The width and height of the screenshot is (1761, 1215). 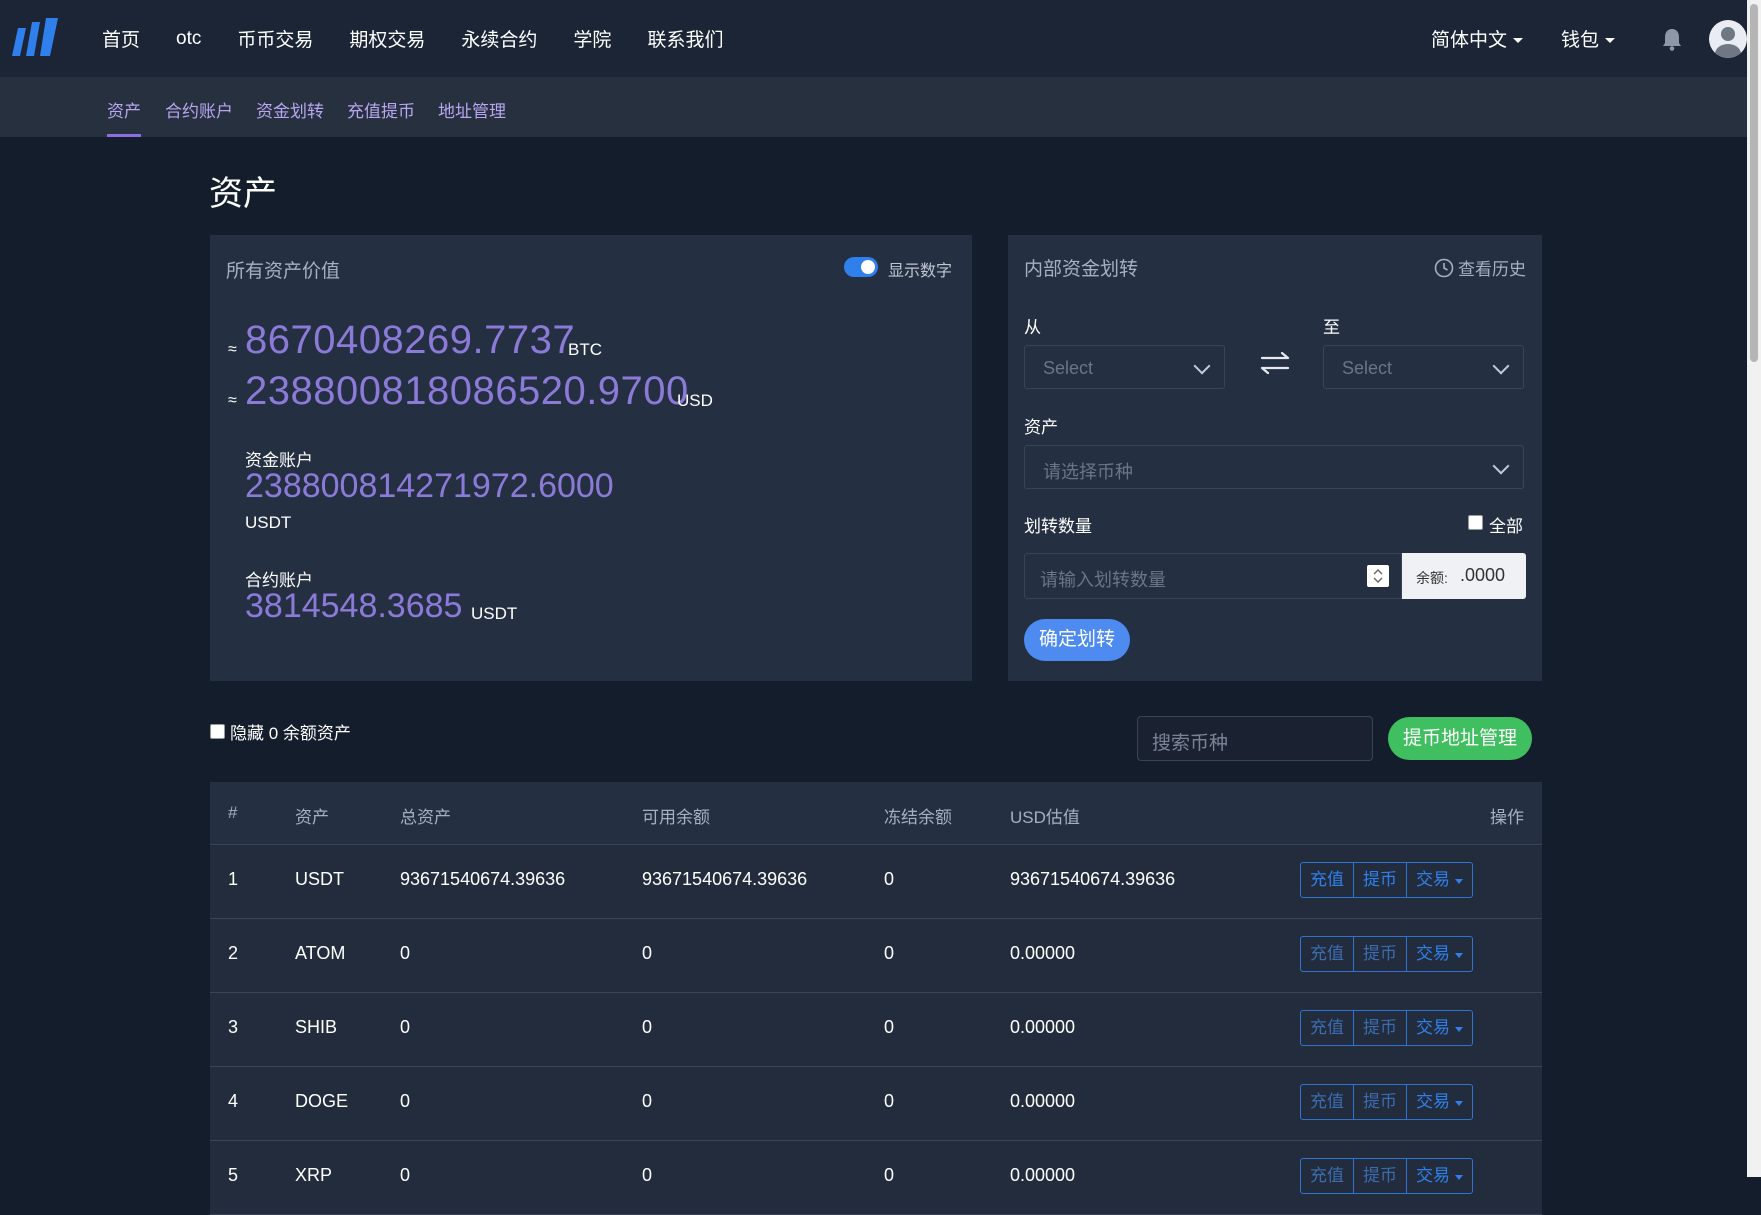 I want to click on avatar-icon, so click(x=1728, y=38).